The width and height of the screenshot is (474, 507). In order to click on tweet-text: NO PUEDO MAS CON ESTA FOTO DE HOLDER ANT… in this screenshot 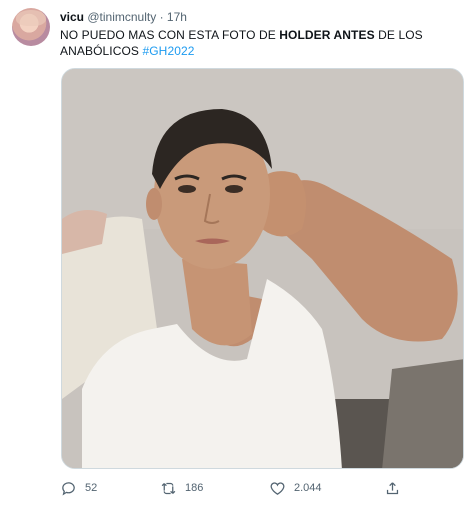, I will do `click(260, 43)`.